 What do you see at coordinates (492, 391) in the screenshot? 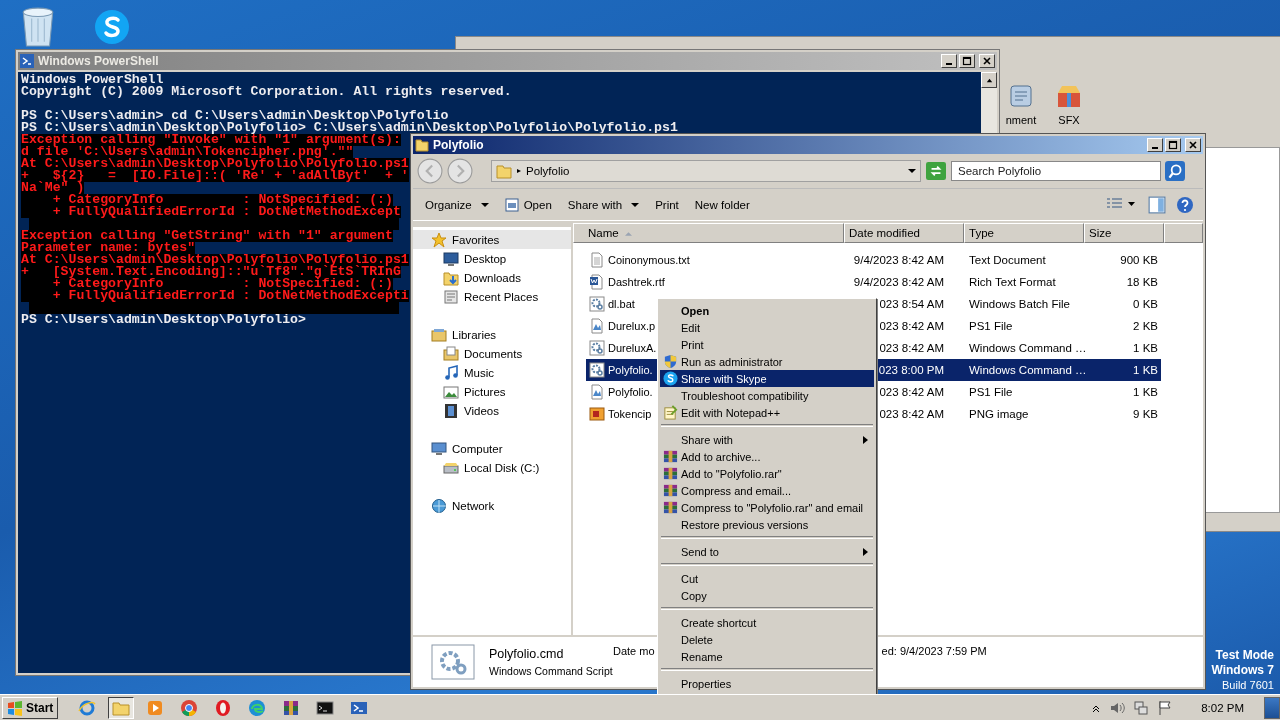
I see `nav-item: Pictures` at bounding box center [492, 391].